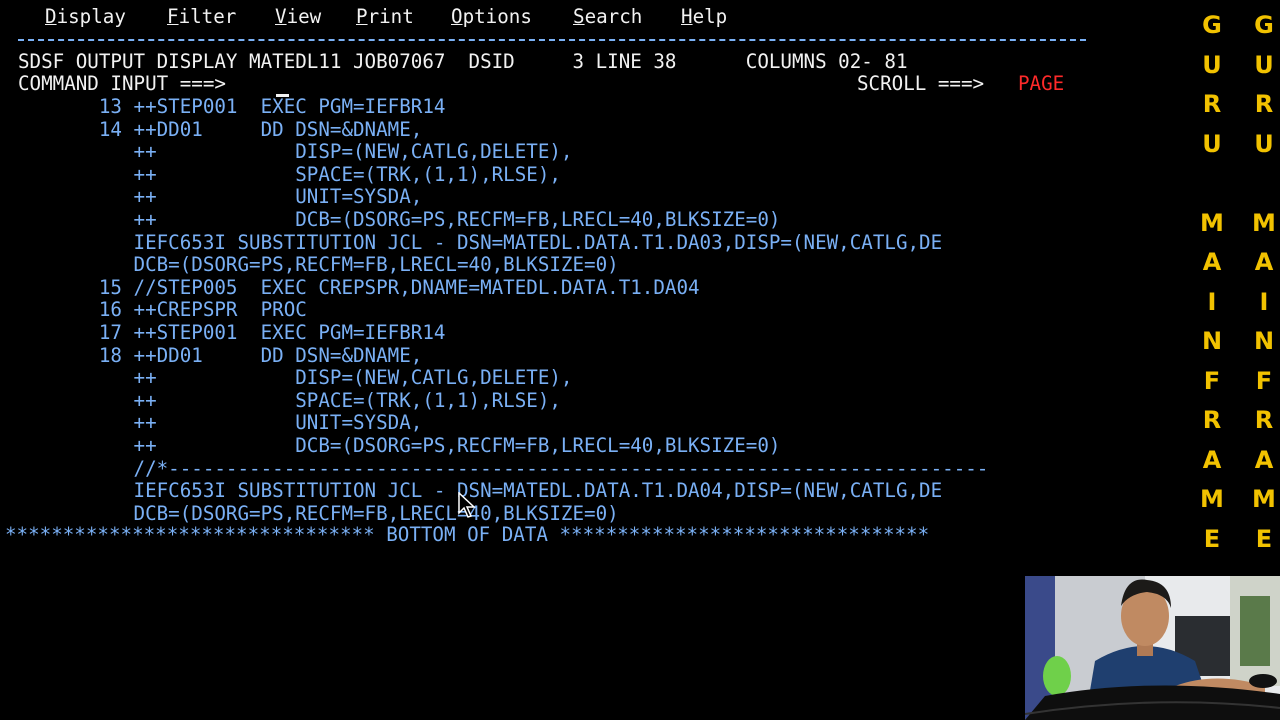 The width and height of the screenshot is (1280, 720). What do you see at coordinates (607, 17) in the screenshot?
I see `menu-search: Search` at bounding box center [607, 17].